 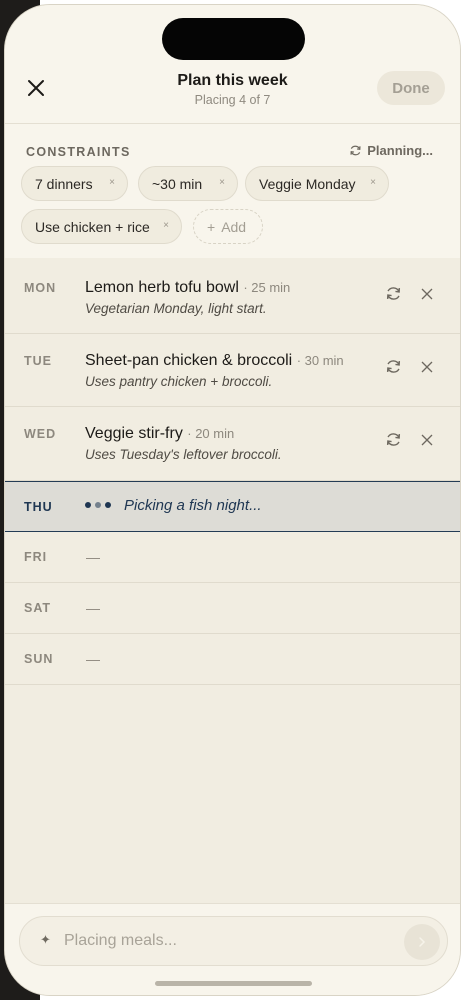 What do you see at coordinates (177, 183) in the screenshot?
I see `chip-label: ~30 min` at bounding box center [177, 183].